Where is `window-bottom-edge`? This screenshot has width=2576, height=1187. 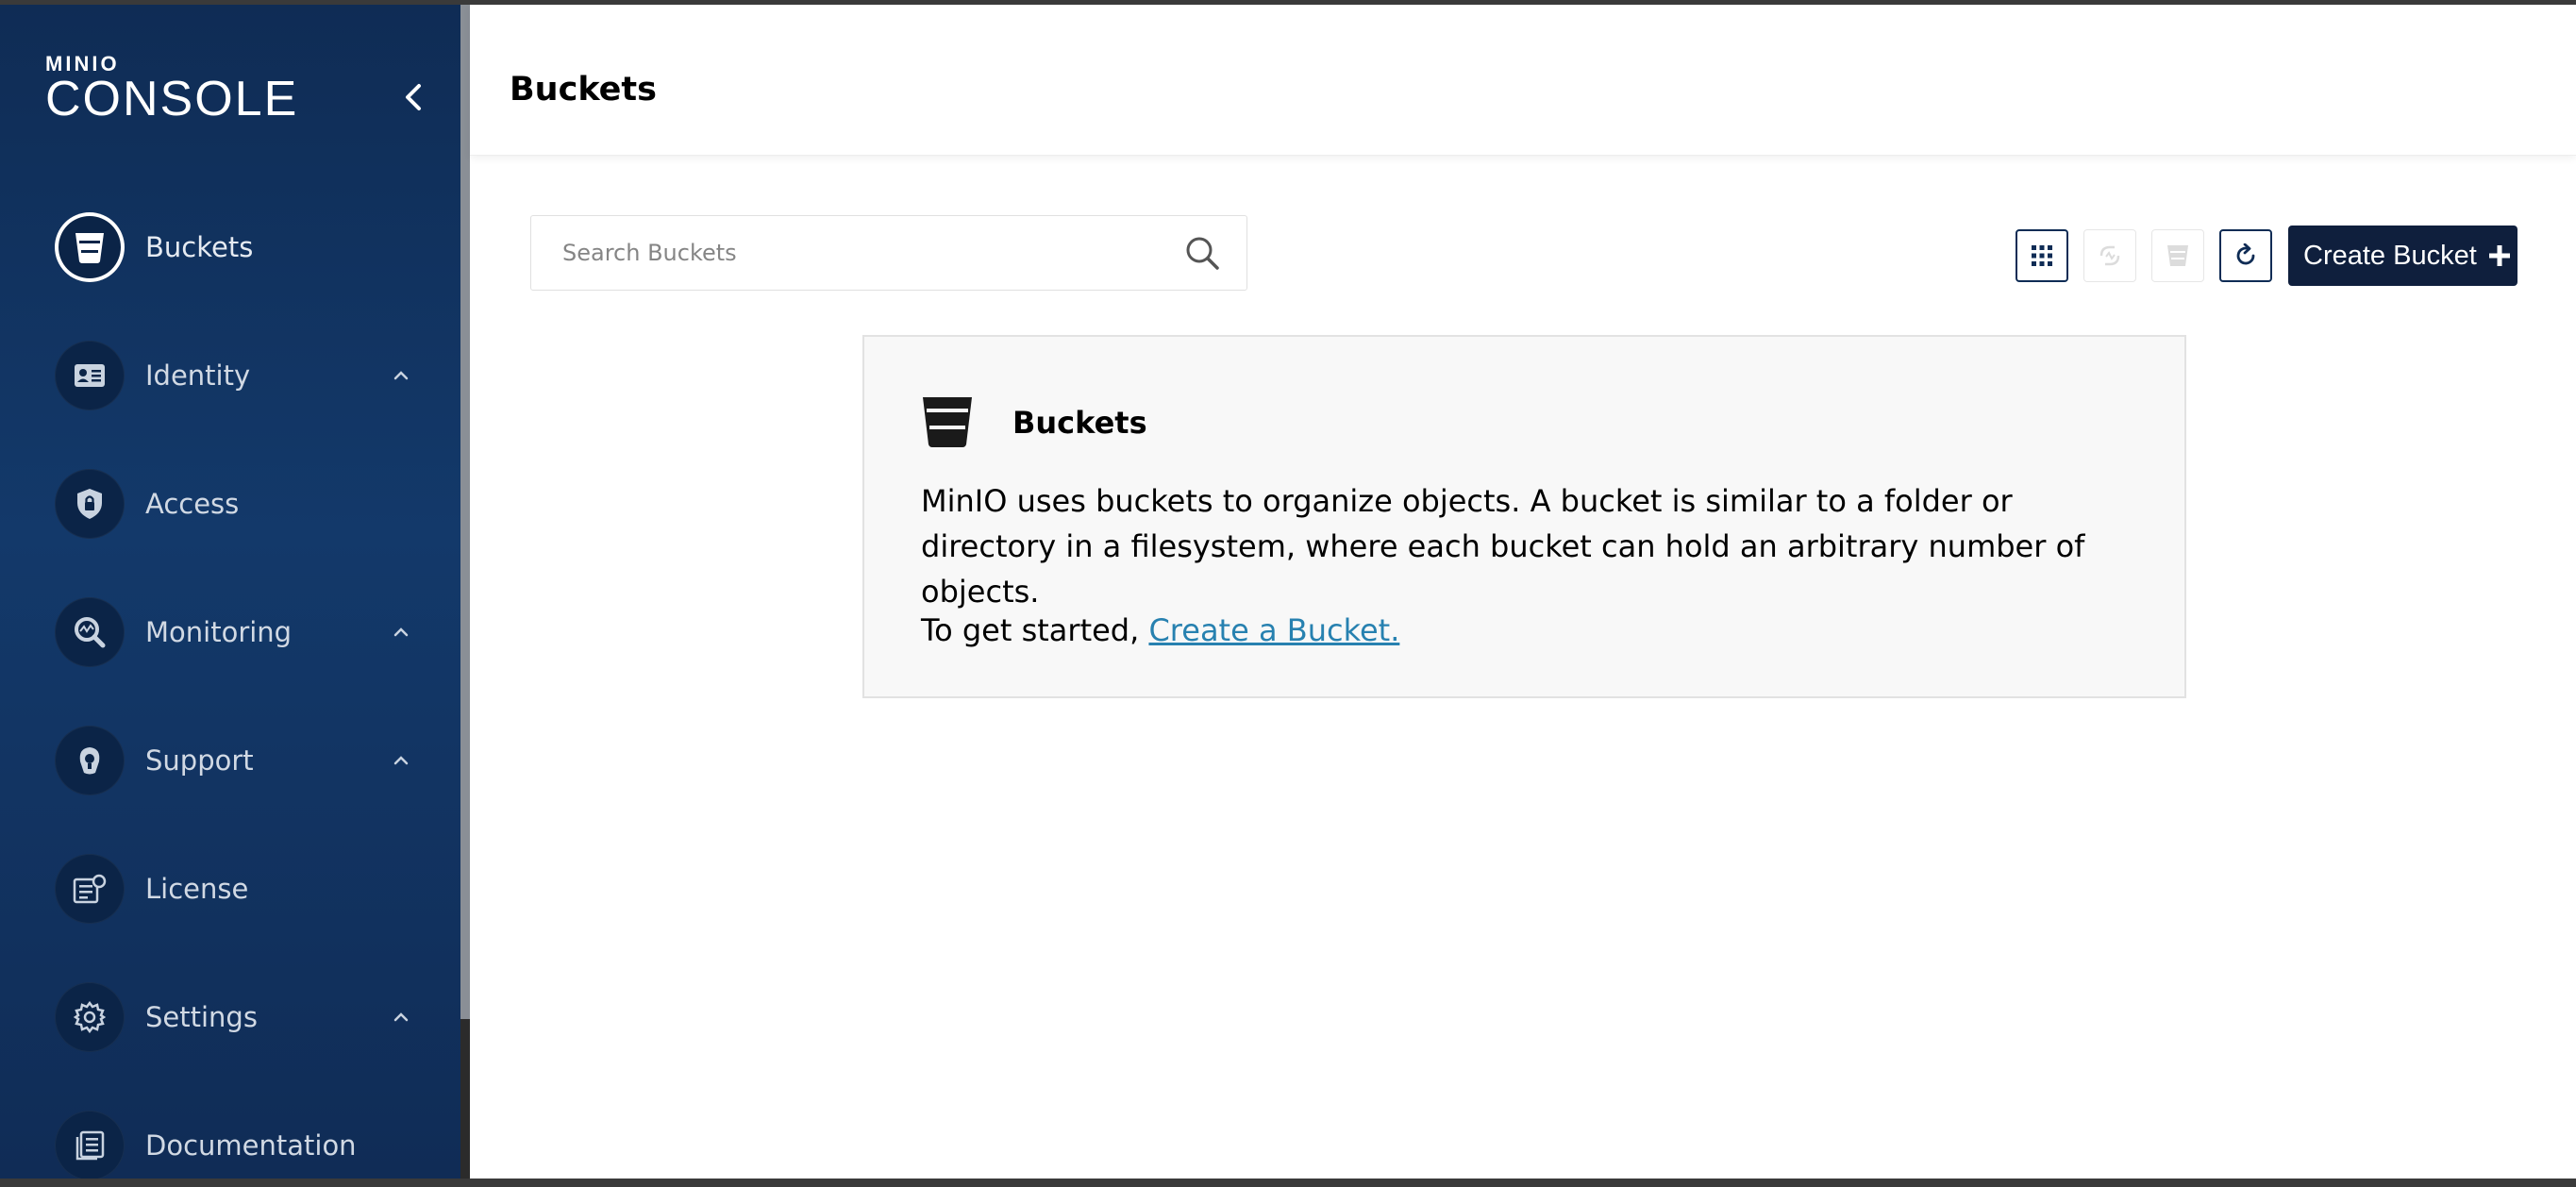
window-bottom-edge is located at coordinates (1288, 1183).